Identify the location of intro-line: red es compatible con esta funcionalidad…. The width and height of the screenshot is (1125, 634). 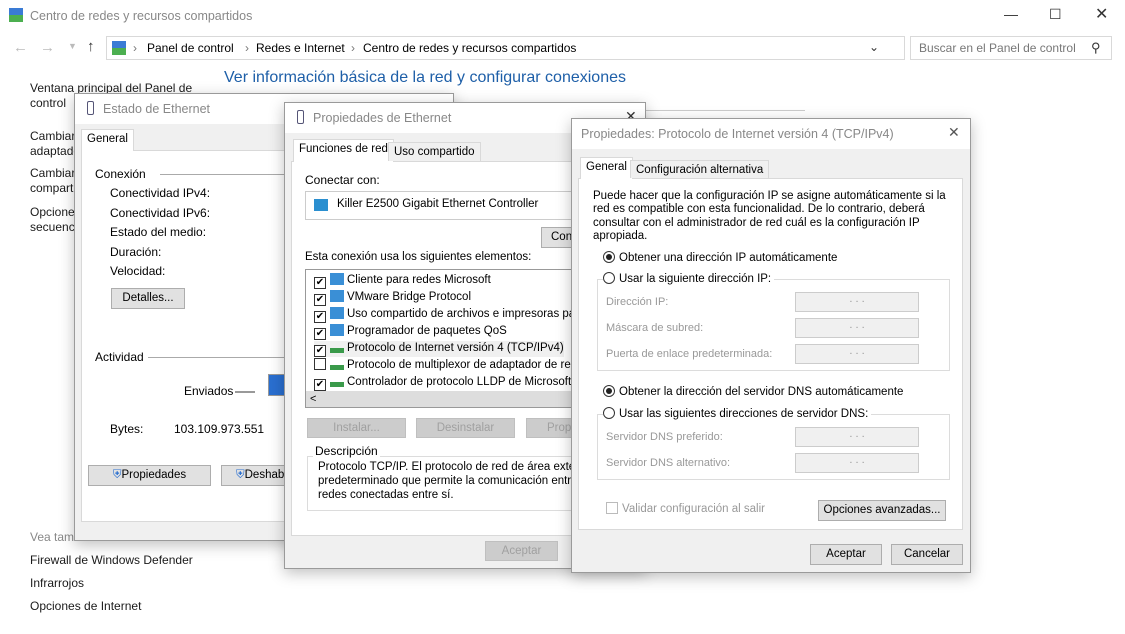
(759, 209).